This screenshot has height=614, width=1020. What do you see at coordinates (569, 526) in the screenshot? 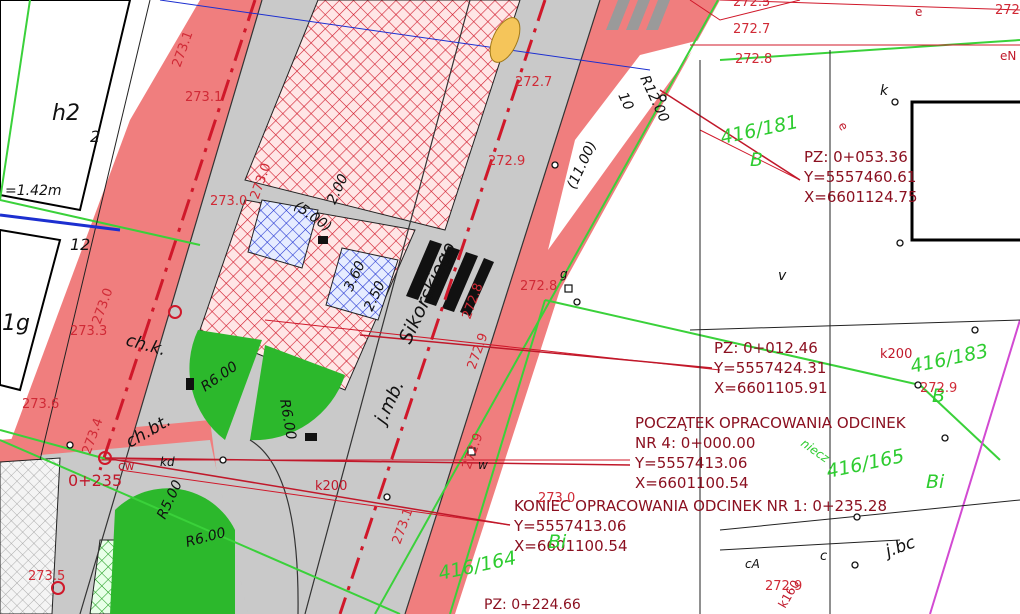
I see `point-label-end-line-1: Y=5557413.06` at bounding box center [569, 526].